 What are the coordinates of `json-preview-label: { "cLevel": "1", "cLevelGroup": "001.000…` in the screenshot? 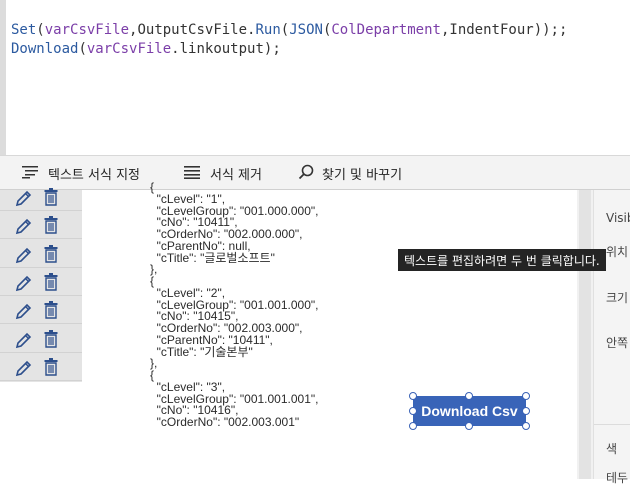 It's located at (234, 305).